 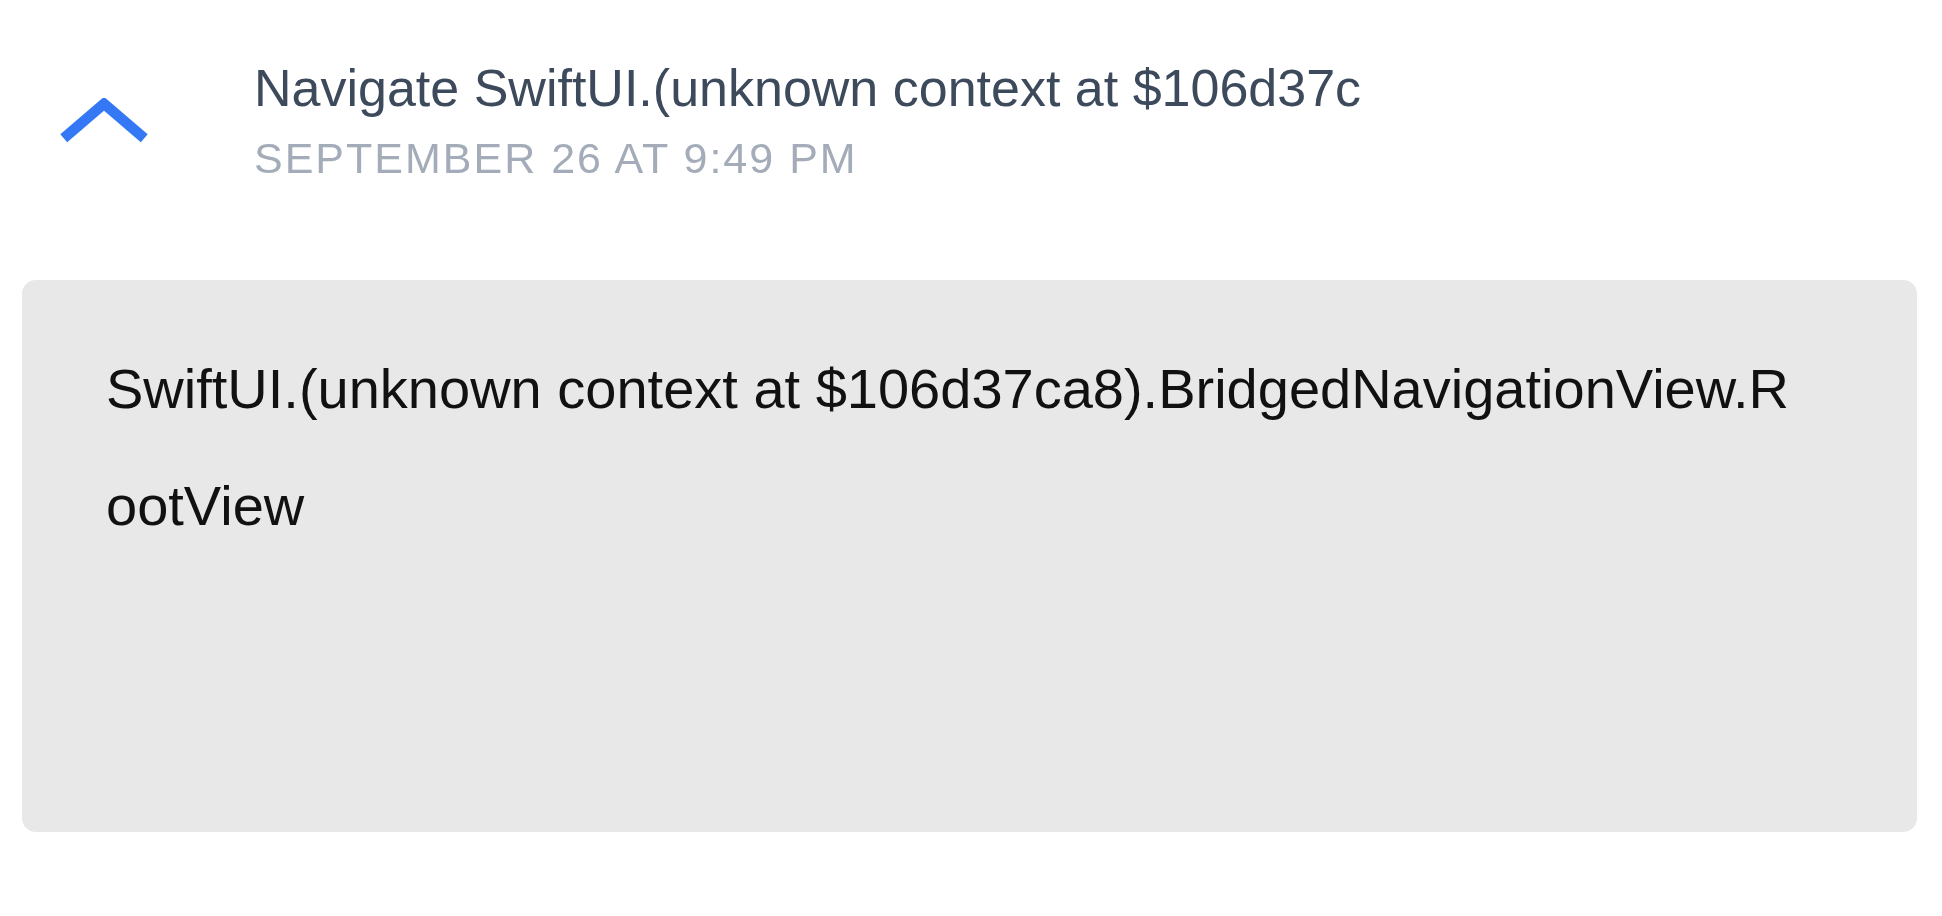 I want to click on timestamp: SEPTEMBER 26 AT 9:49 PM, so click(x=556, y=158).